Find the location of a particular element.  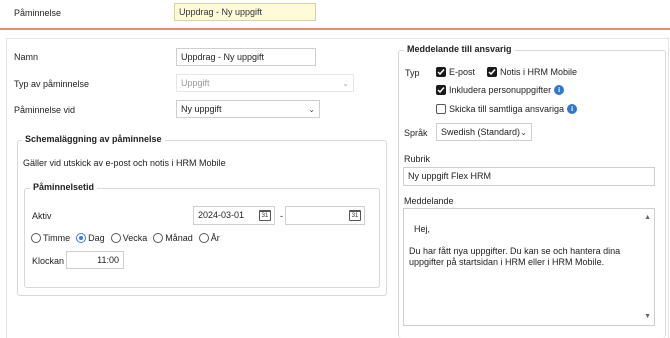

body-label: Meddelande is located at coordinates (429, 201).